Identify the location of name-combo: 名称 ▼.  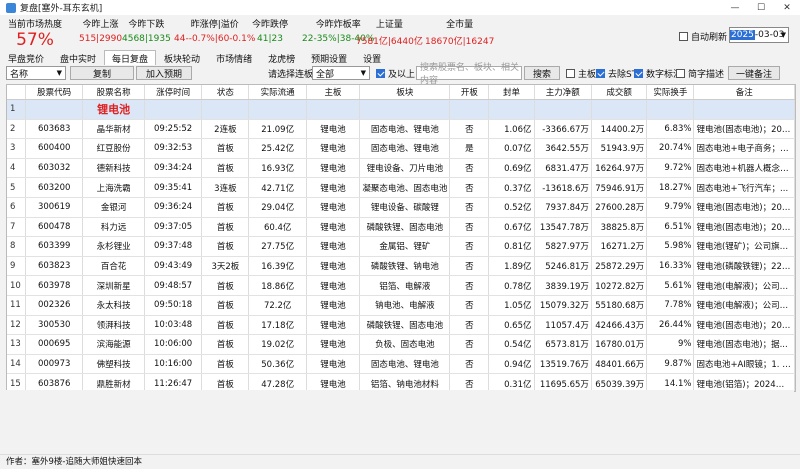
(36, 73).